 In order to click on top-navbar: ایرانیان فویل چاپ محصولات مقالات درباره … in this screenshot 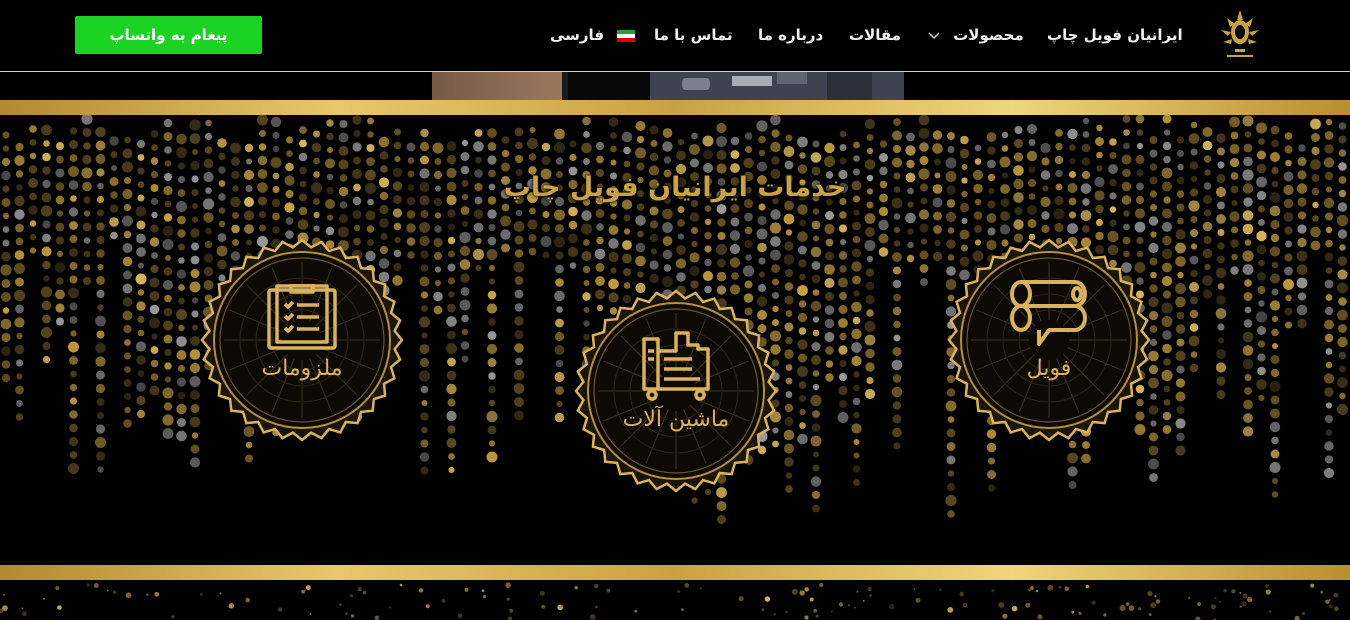, I will do `click(675, 36)`.